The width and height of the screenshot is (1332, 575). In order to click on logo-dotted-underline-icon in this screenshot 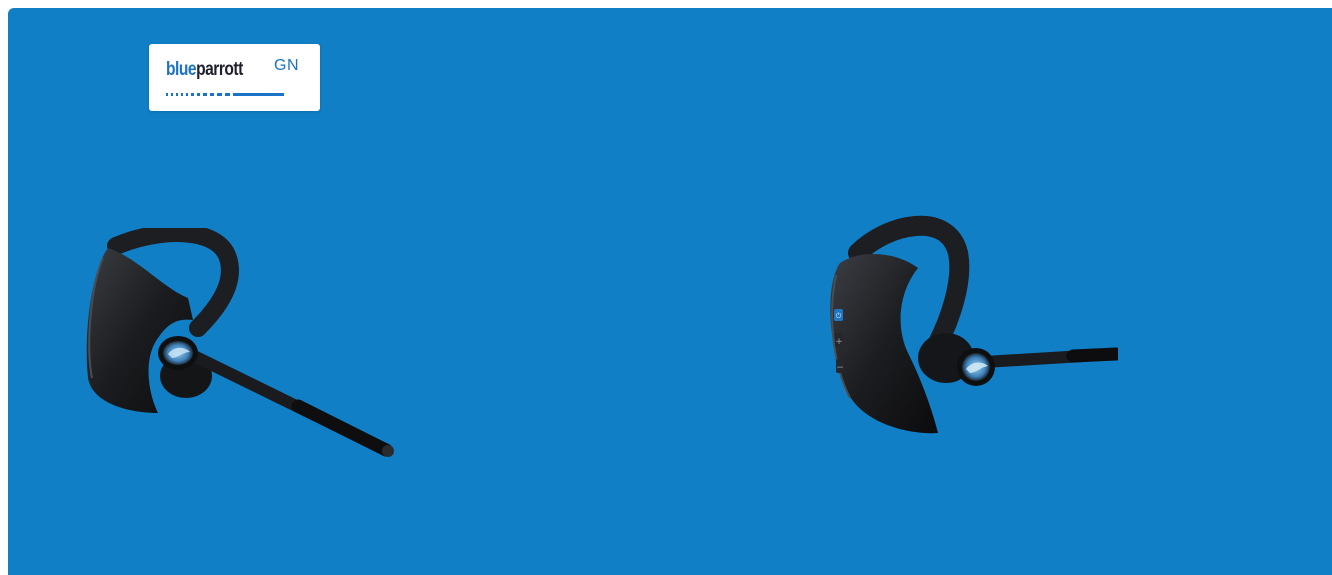, I will do `click(225, 94)`.